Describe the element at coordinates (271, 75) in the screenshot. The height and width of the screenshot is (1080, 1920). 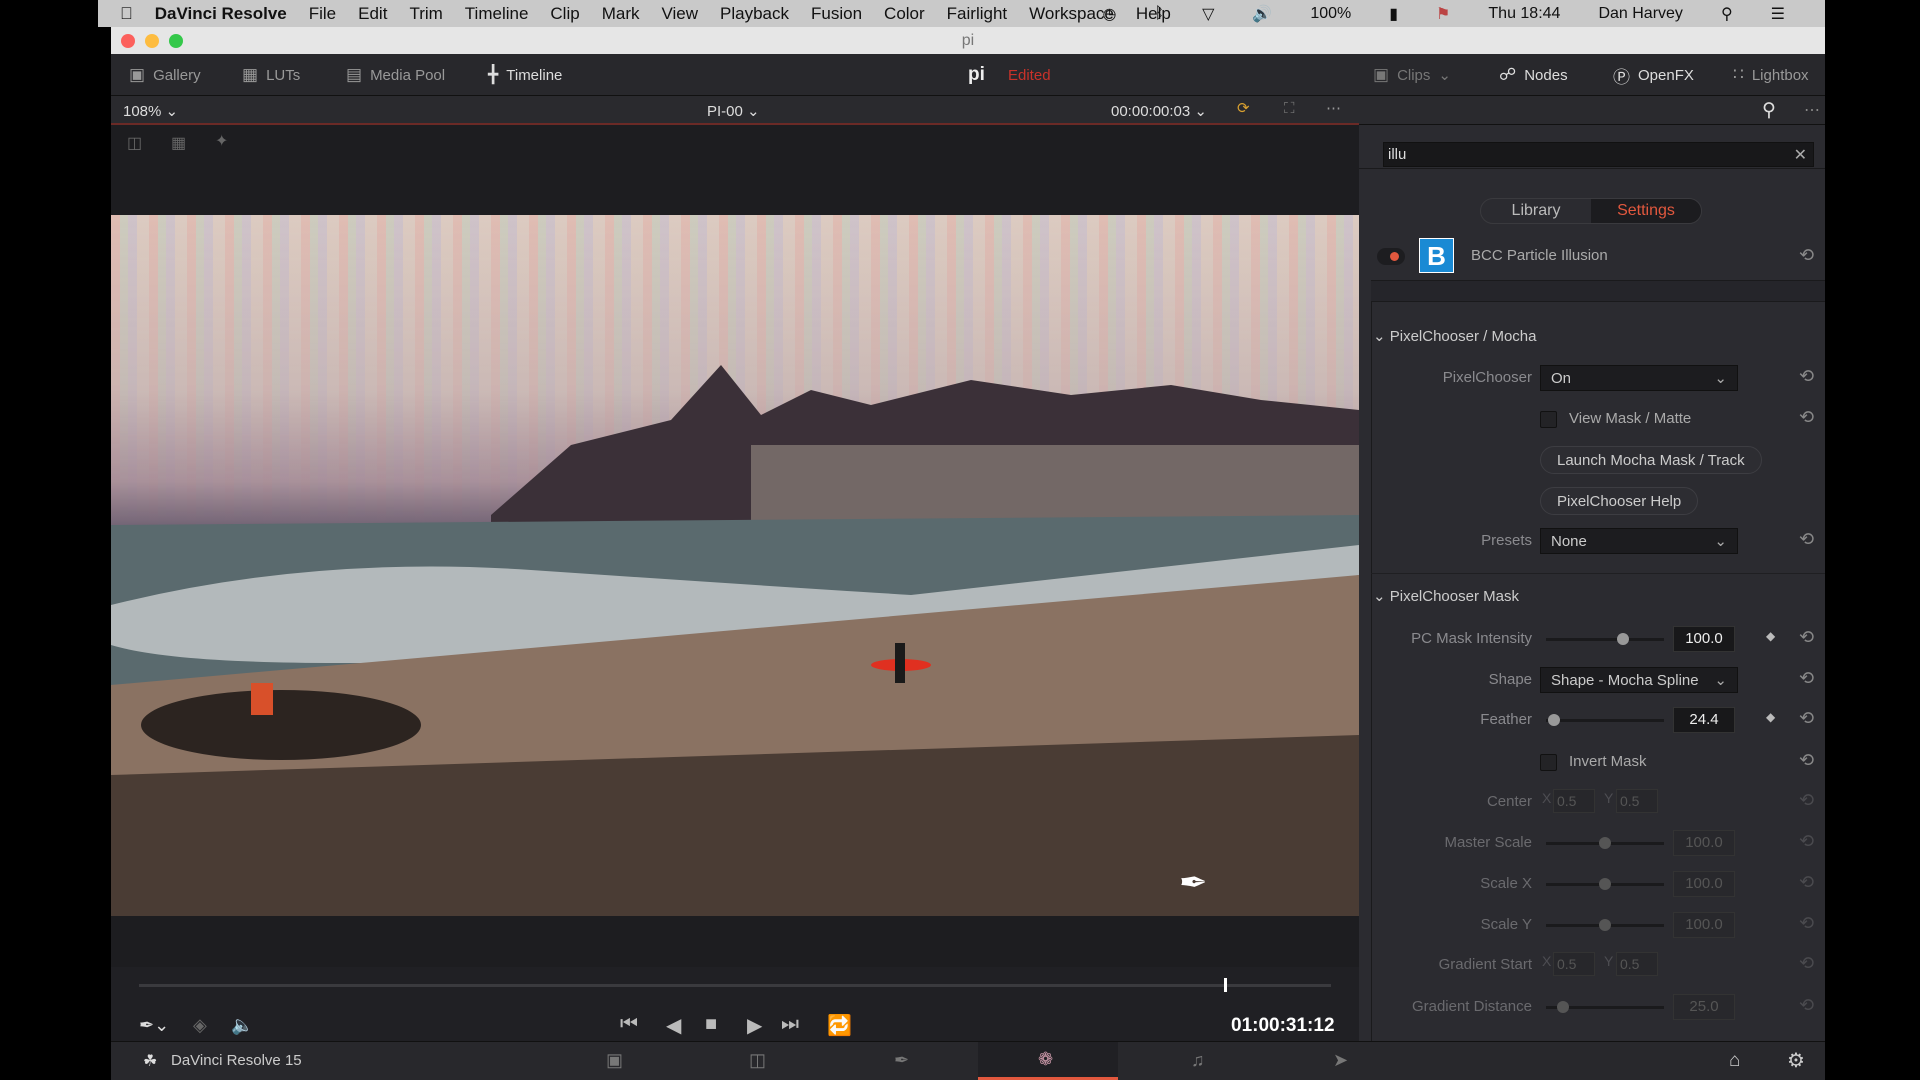
I see `luts-button: ▦ LUTs` at that location.